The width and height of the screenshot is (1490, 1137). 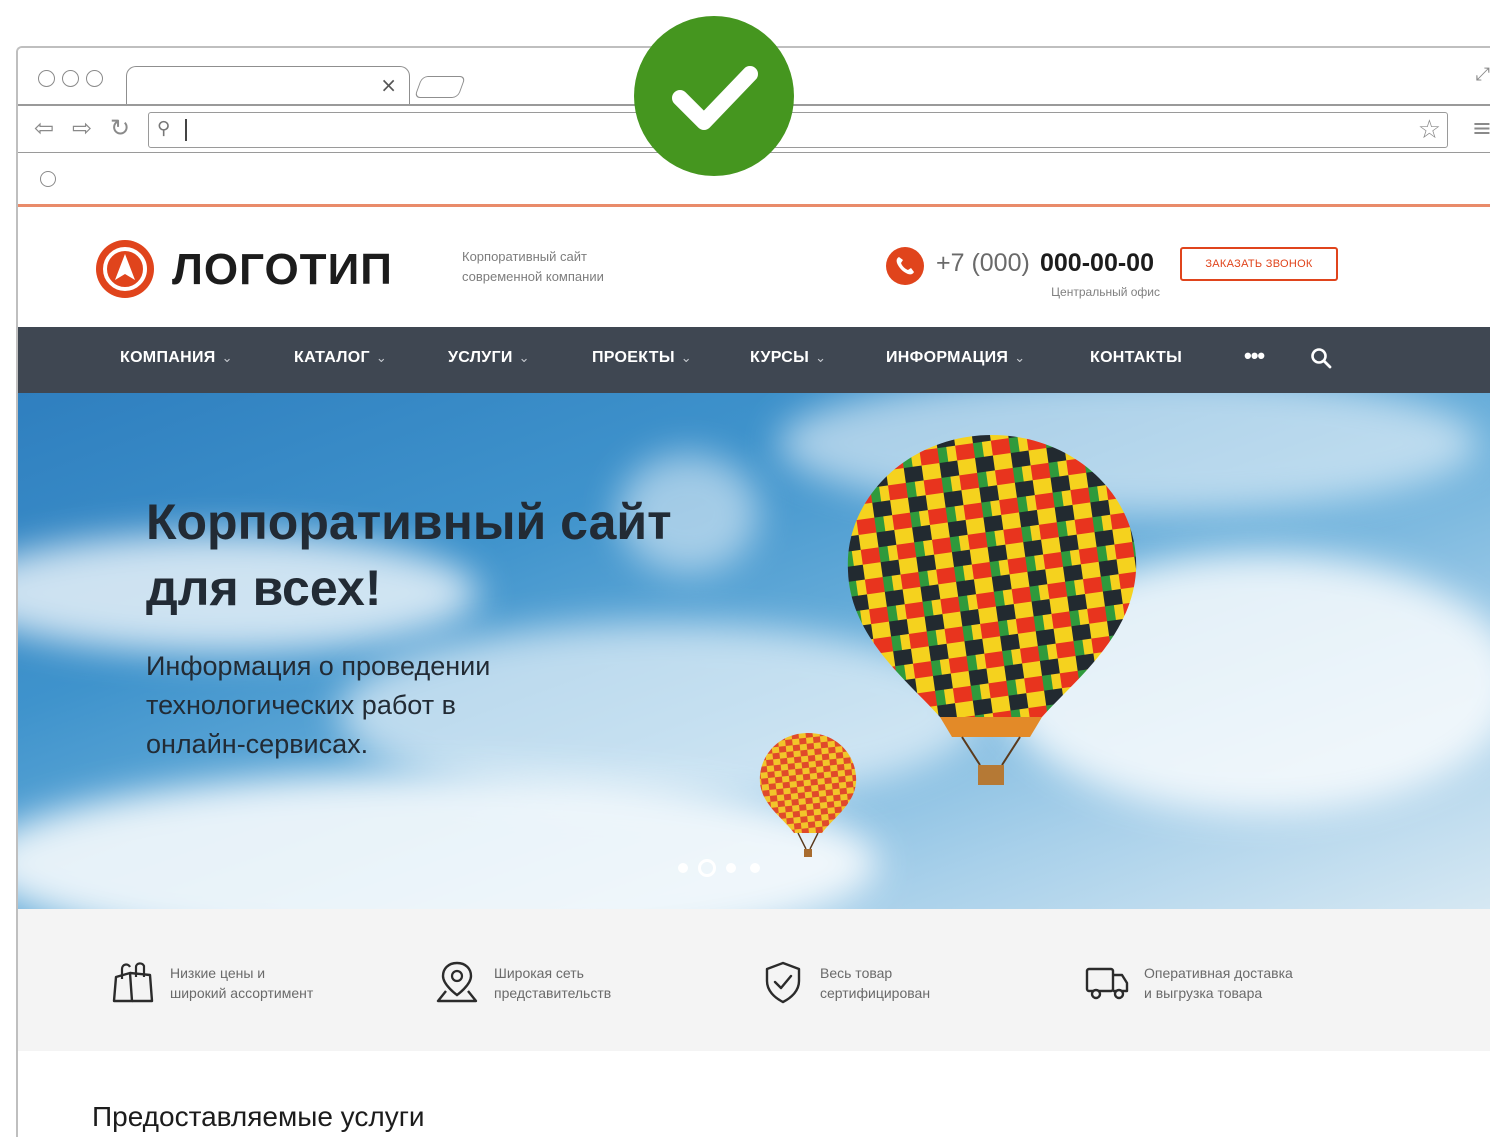 I want to click on reload-icon: ↻, so click(x=120, y=128).